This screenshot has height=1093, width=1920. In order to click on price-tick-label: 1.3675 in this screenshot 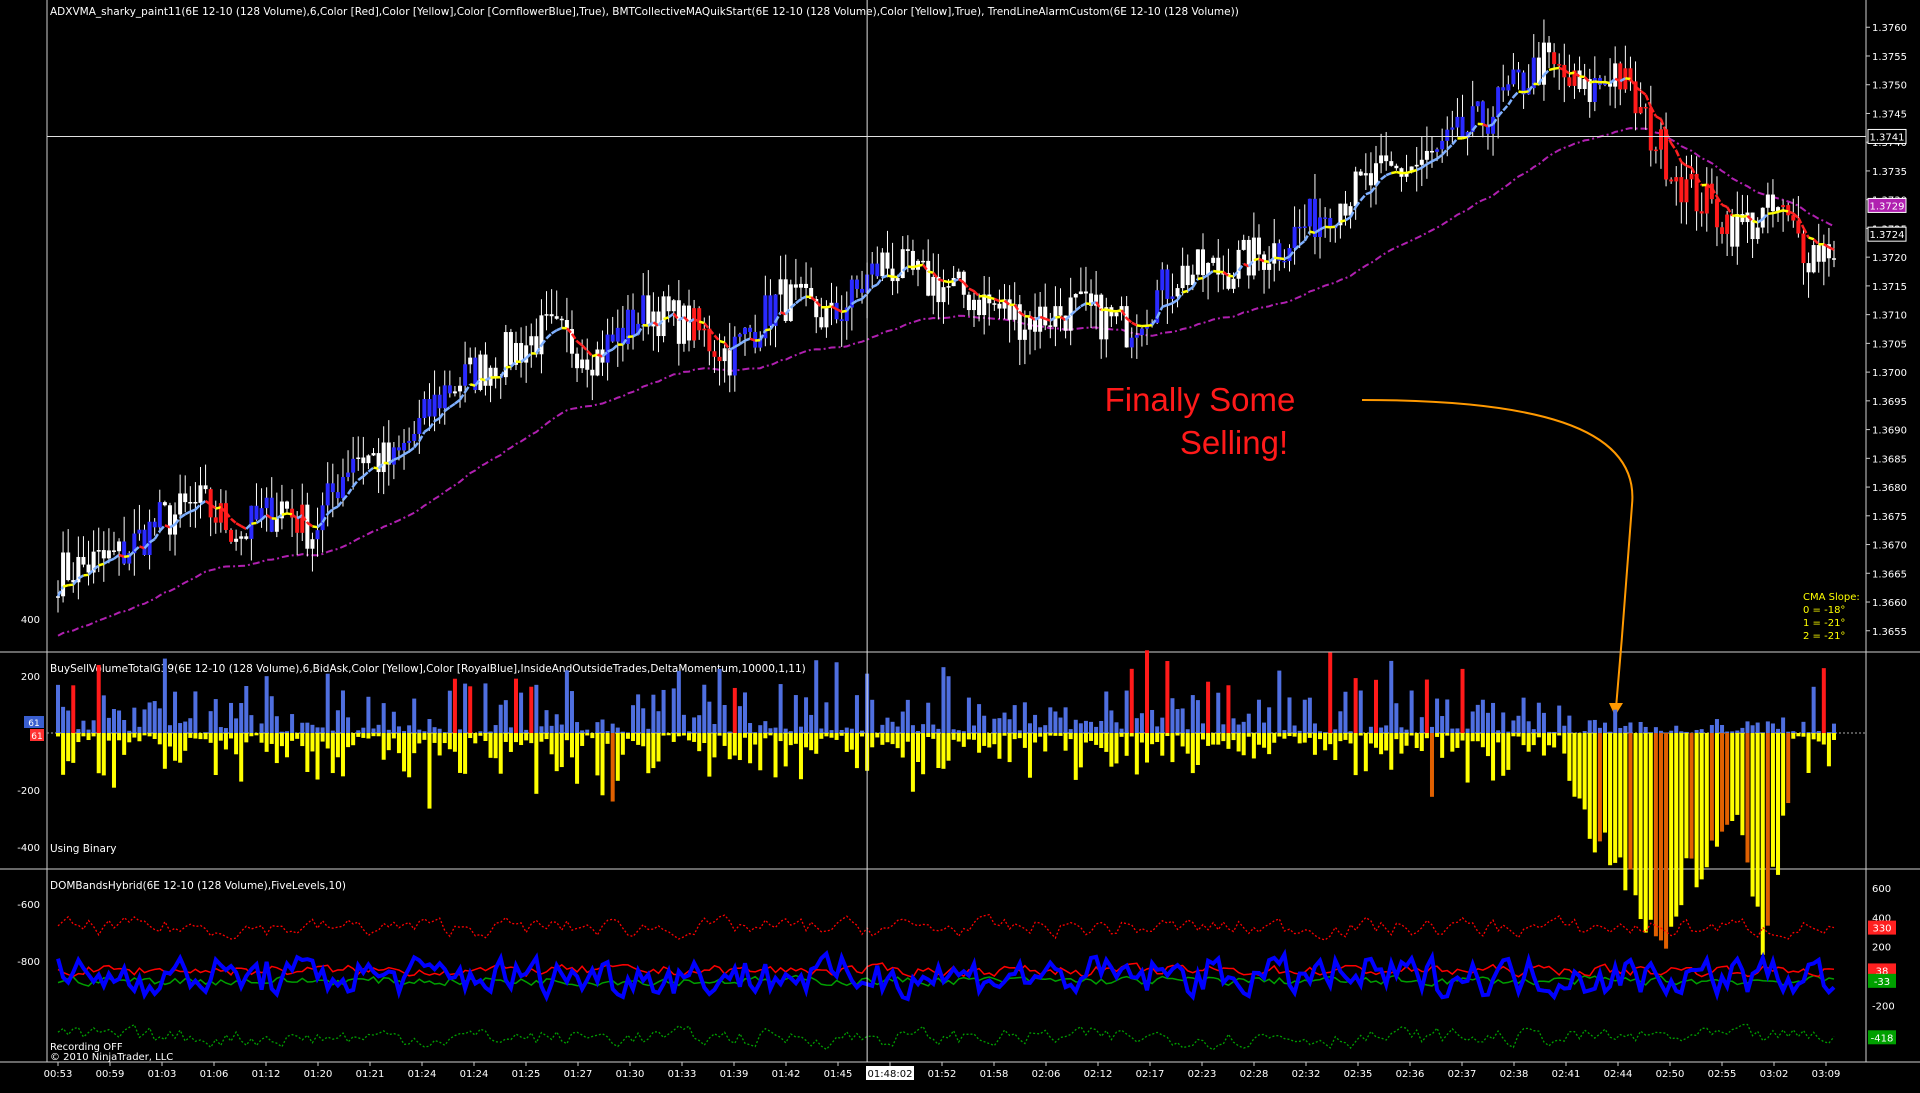, I will do `click(1889, 517)`.